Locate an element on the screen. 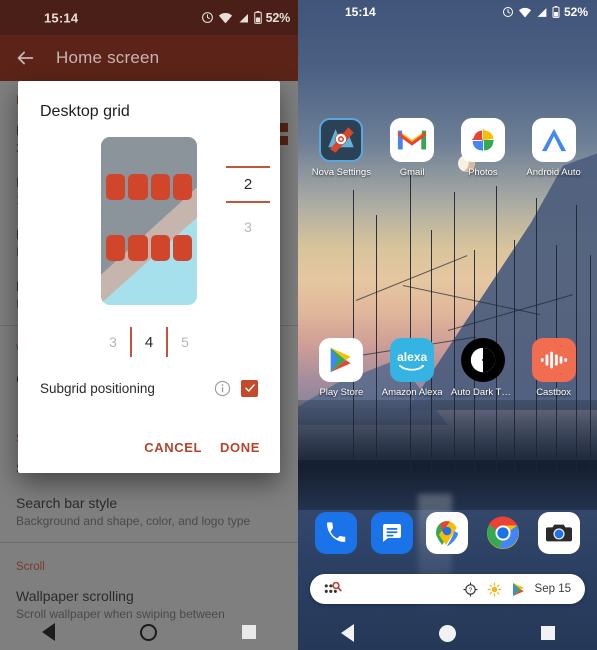  app-android-auto: Android Auto is located at coordinates (554, 148).